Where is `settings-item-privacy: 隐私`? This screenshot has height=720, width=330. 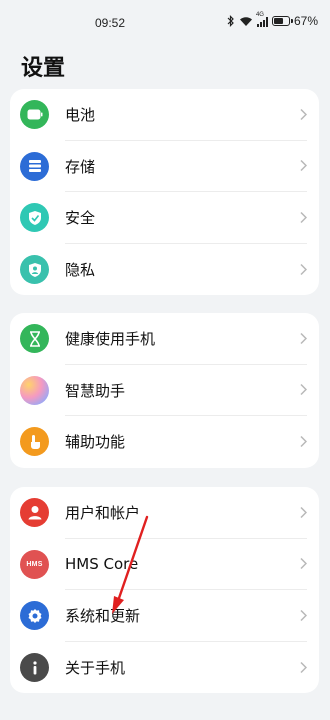
settings-item-privacy: 隐私 is located at coordinates (164, 270).